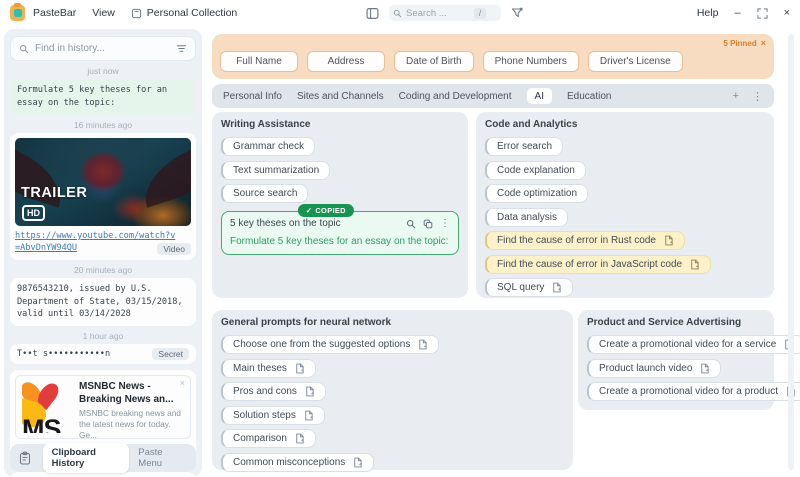  I want to click on menu-personal-collection: Personal Collection, so click(184, 13).